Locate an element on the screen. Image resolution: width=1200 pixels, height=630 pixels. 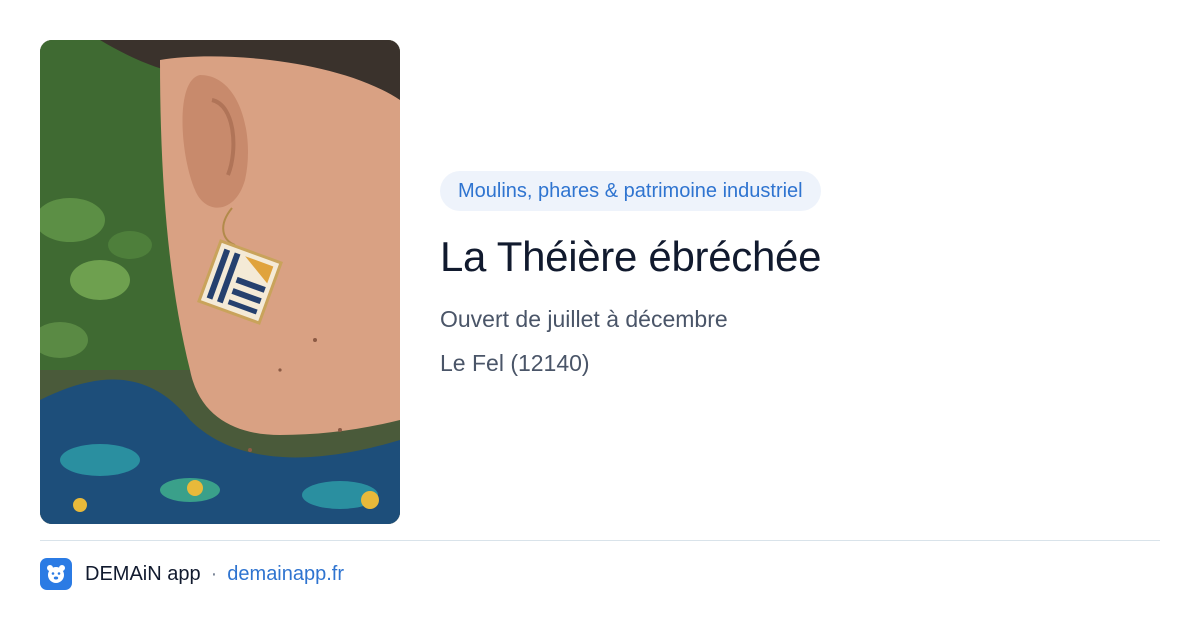
opening-hours: Ouvert de juillet à décembre is located at coordinates (584, 319).